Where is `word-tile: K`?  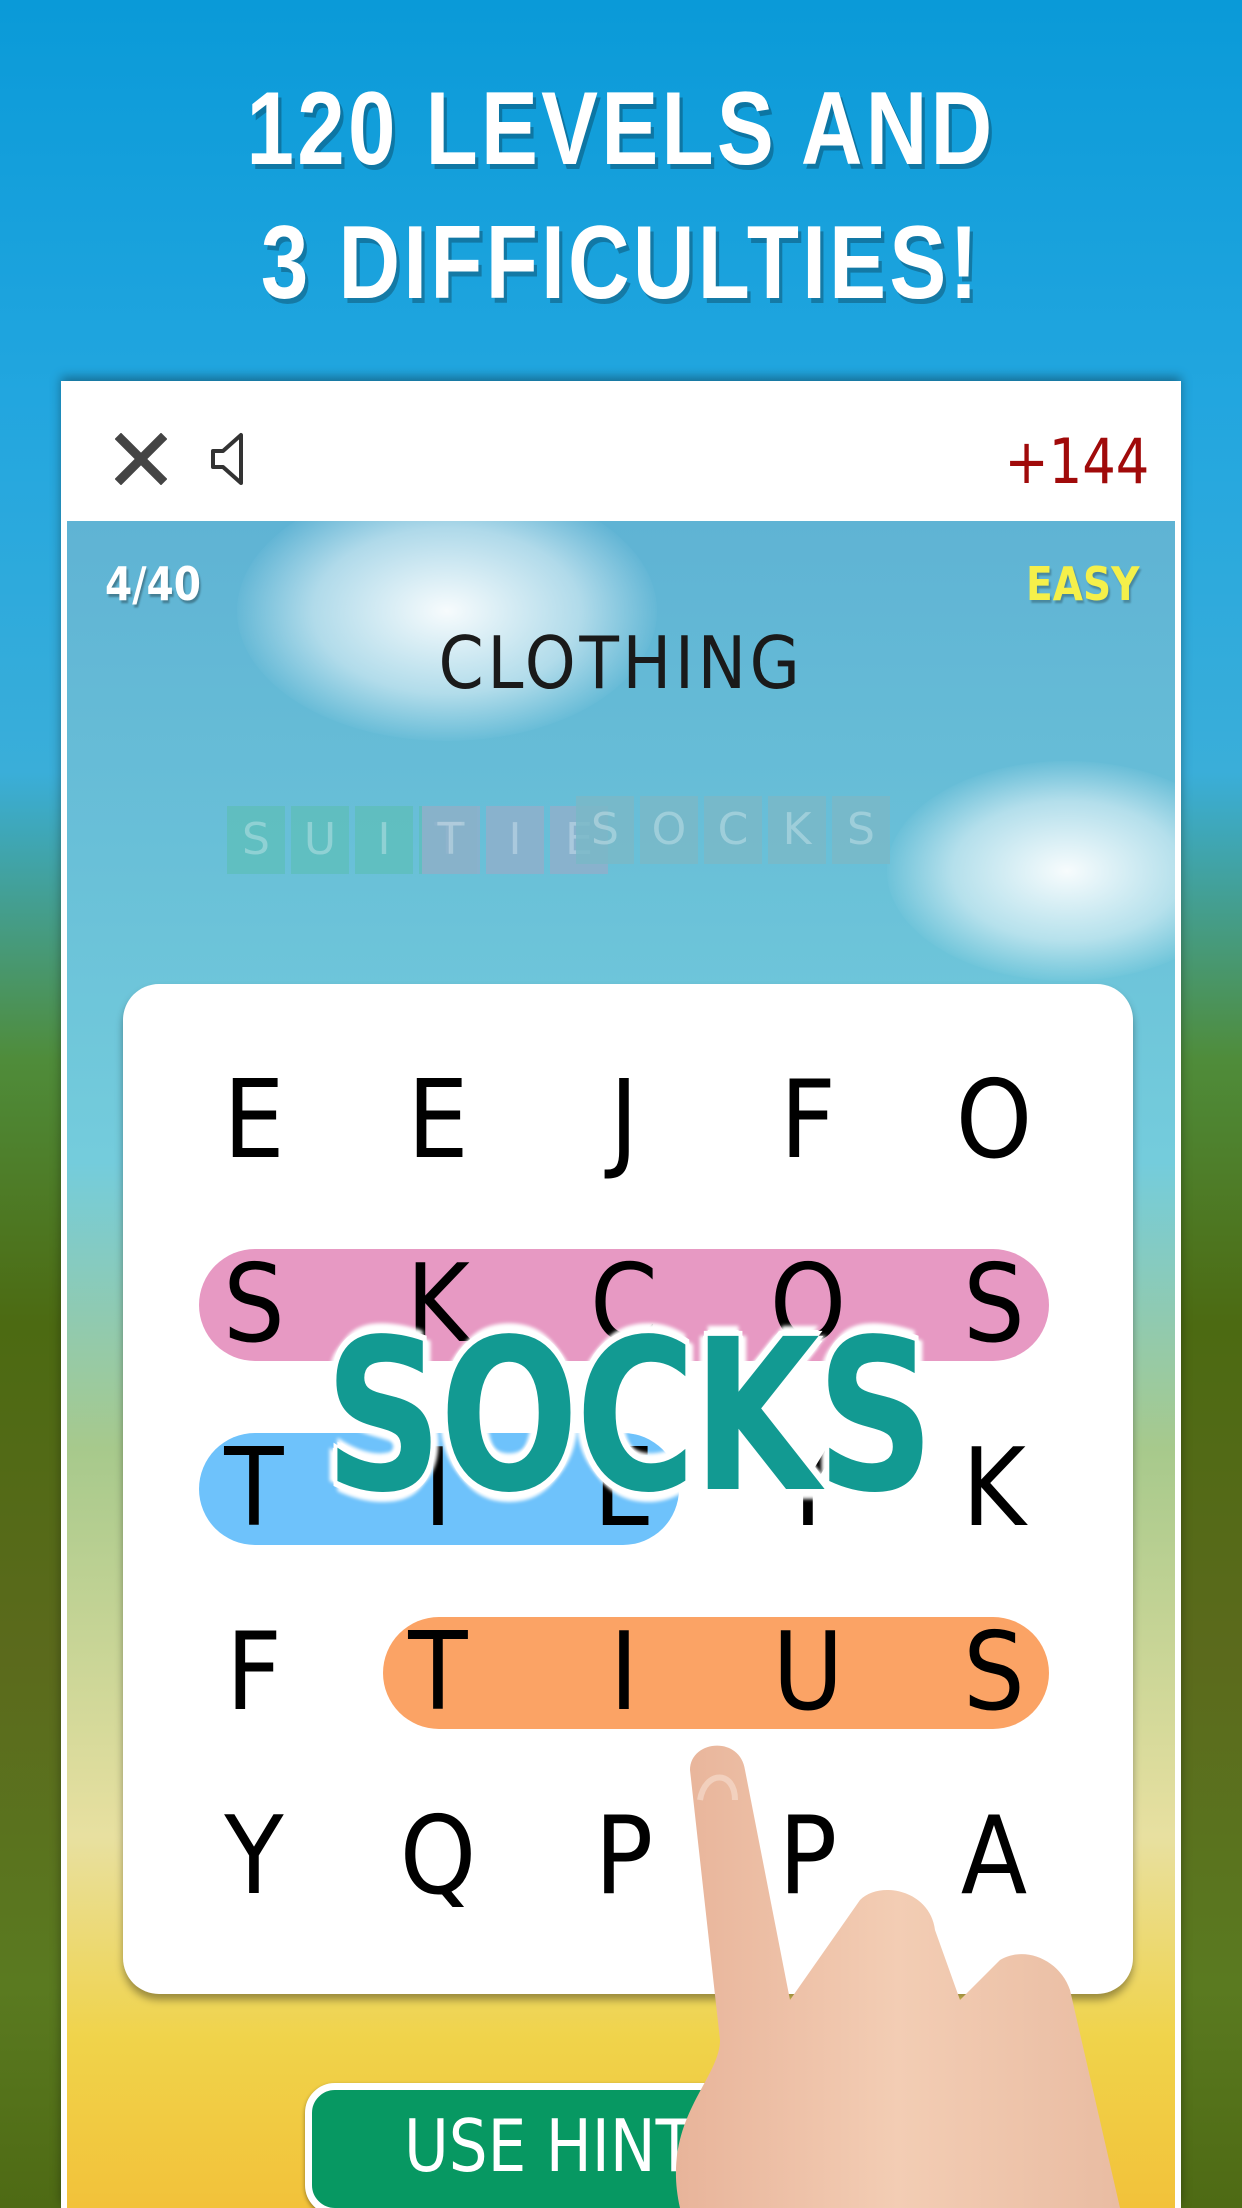 word-tile: K is located at coordinates (797, 830).